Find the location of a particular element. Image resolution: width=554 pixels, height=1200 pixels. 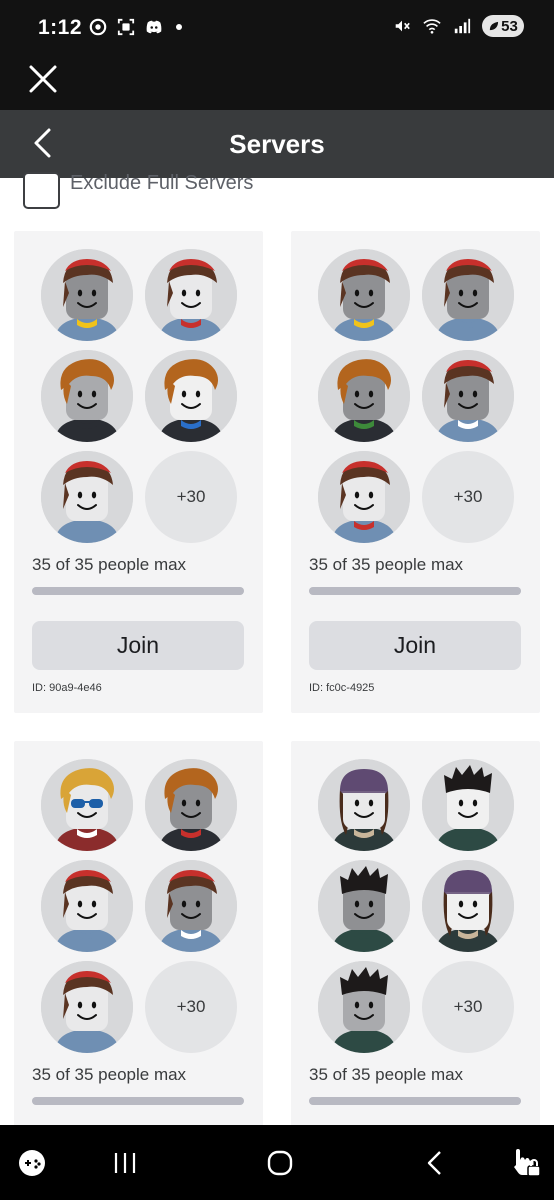

recents-icon is located at coordinates (125, 1163).